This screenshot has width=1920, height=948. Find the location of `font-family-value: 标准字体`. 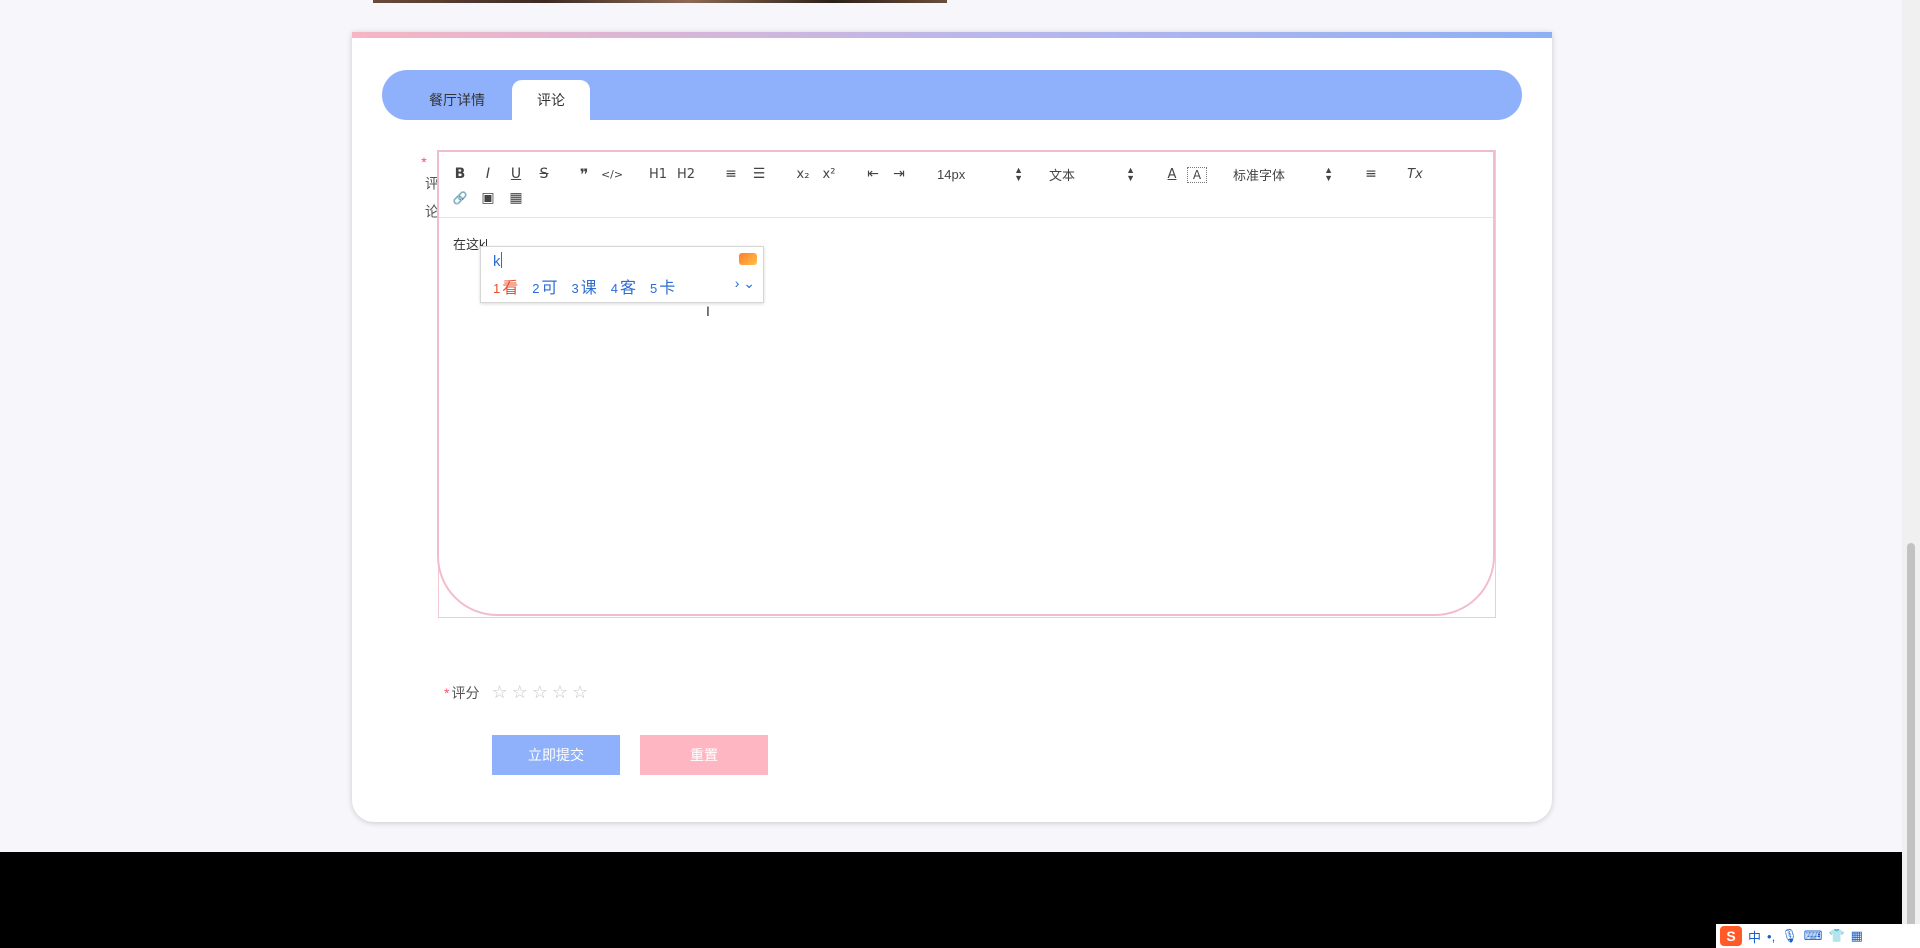

font-family-value: 标准字体 is located at coordinates (1259, 175).